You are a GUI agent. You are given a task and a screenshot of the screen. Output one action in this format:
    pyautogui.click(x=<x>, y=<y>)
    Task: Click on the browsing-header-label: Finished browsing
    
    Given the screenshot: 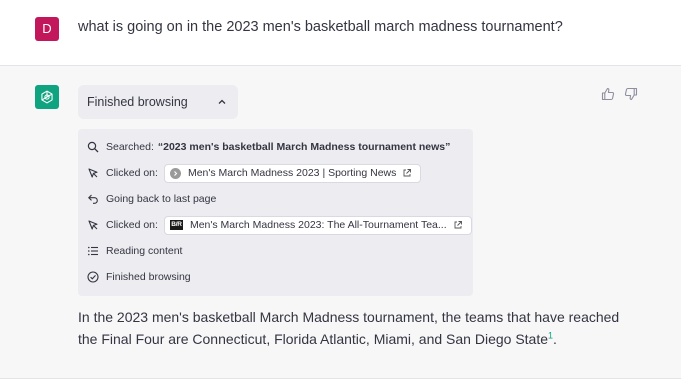 What is the action you would take?
    pyautogui.click(x=137, y=102)
    